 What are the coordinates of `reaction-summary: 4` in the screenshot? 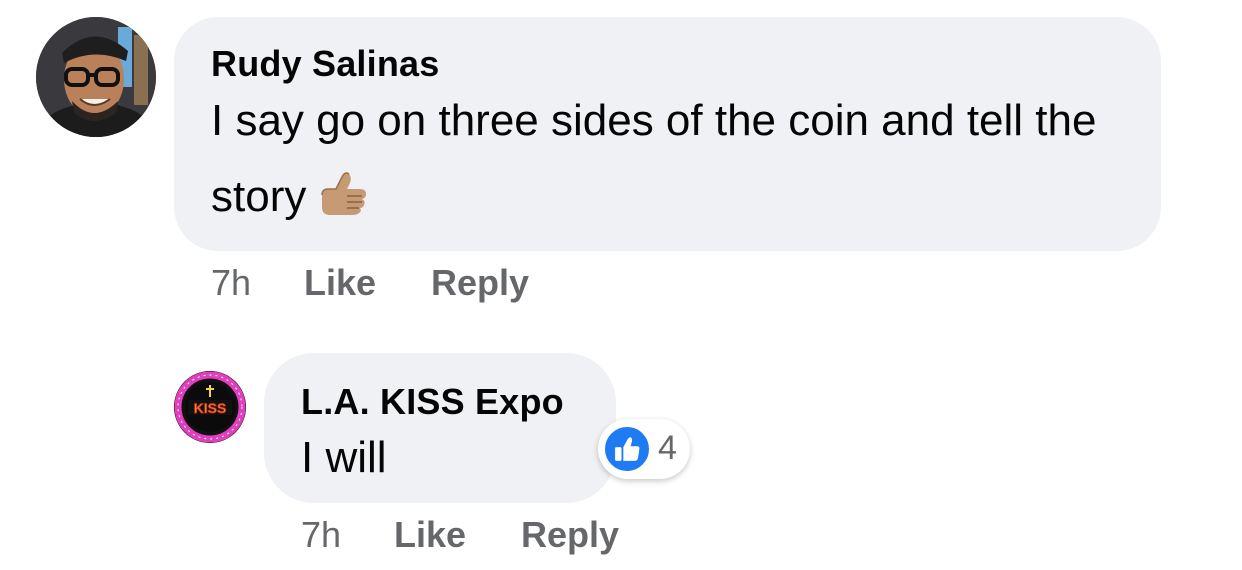 It's located at (644, 449).